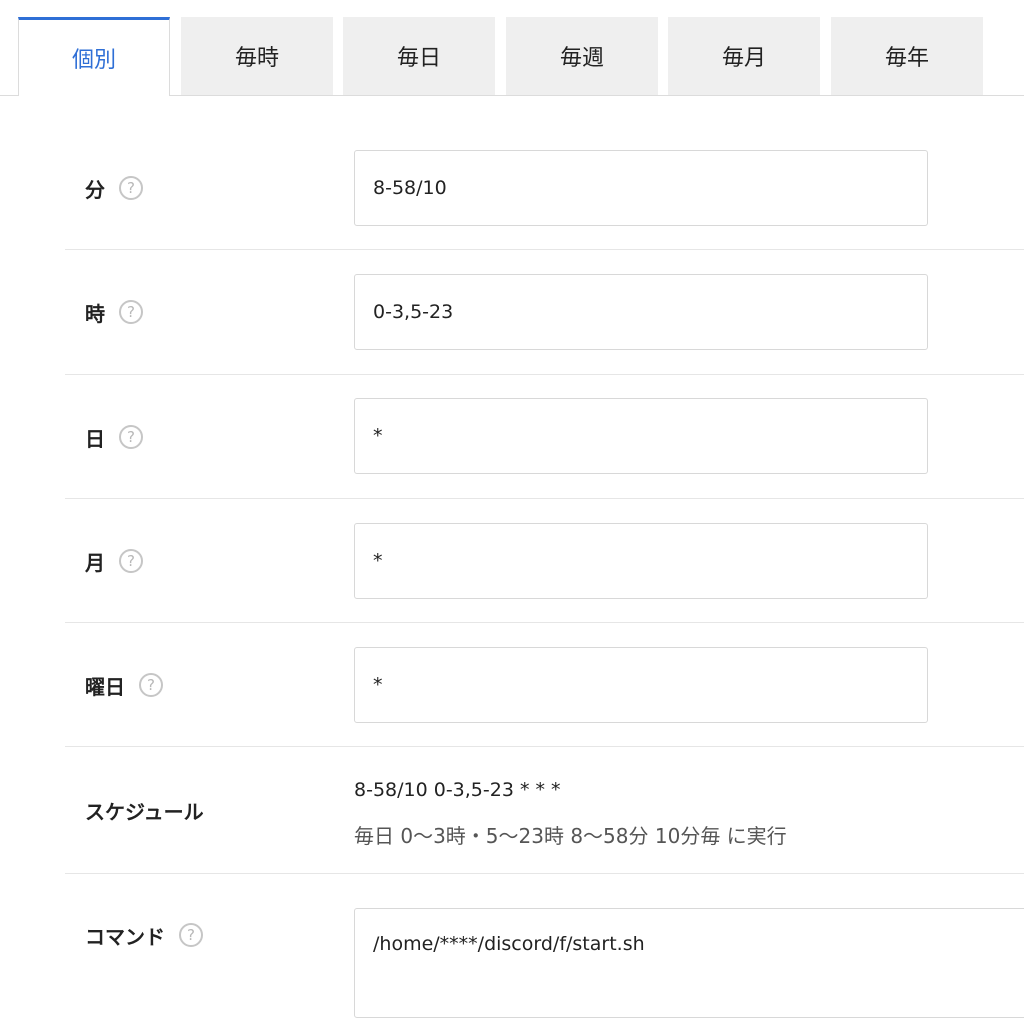  I want to click on hour-help-icon: ?, so click(131, 312).